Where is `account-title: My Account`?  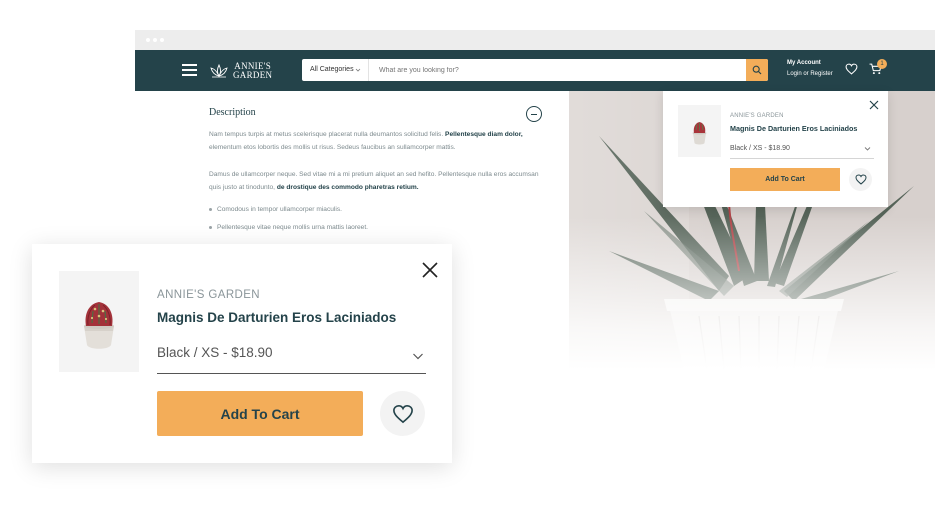 account-title: My Account is located at coordinates (804, 63).